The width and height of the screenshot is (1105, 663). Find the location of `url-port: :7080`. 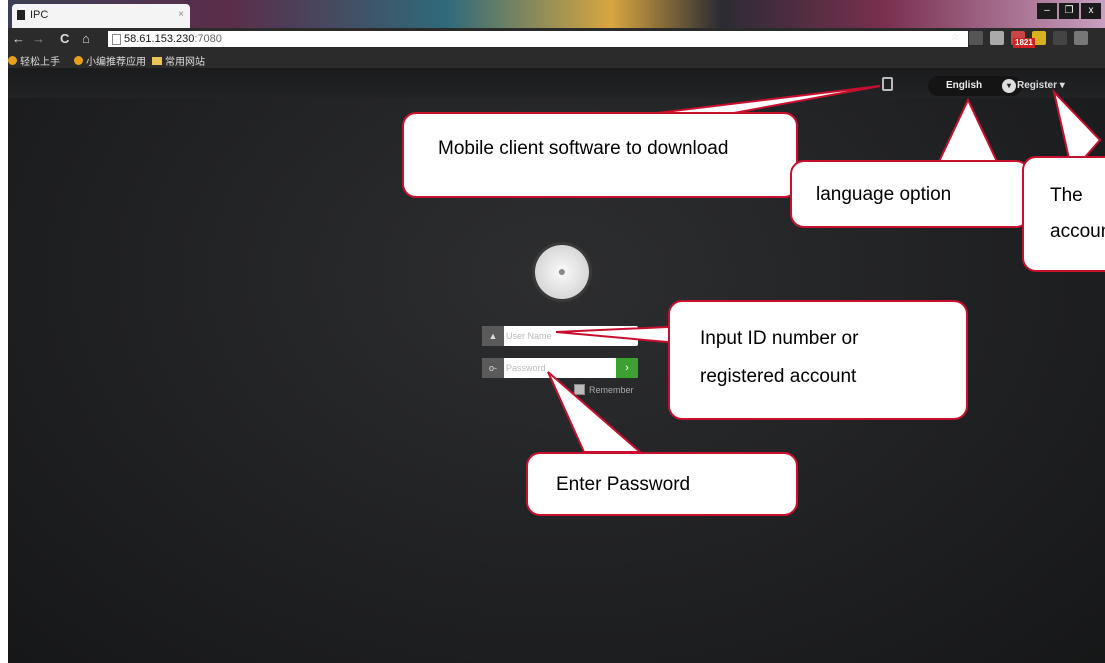

url-port: :7080 is located at coordinates (208, 39).